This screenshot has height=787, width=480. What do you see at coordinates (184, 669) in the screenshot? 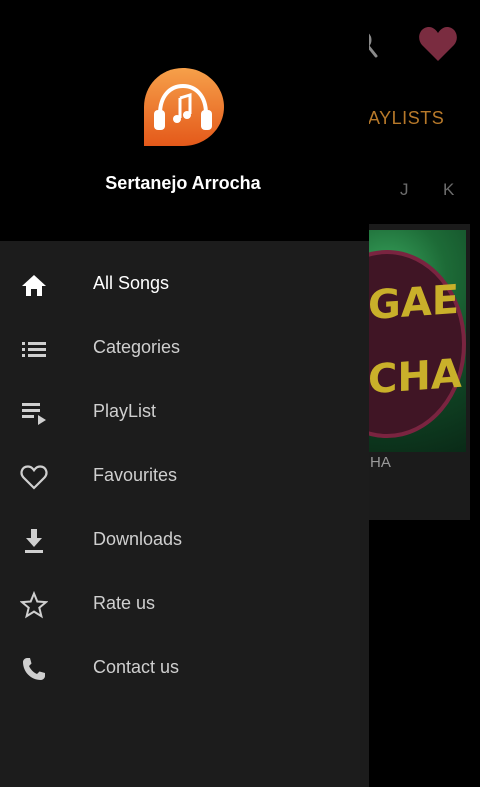
I see `menu-item-contact-us: Contact us` at bounding box center [184, 669].